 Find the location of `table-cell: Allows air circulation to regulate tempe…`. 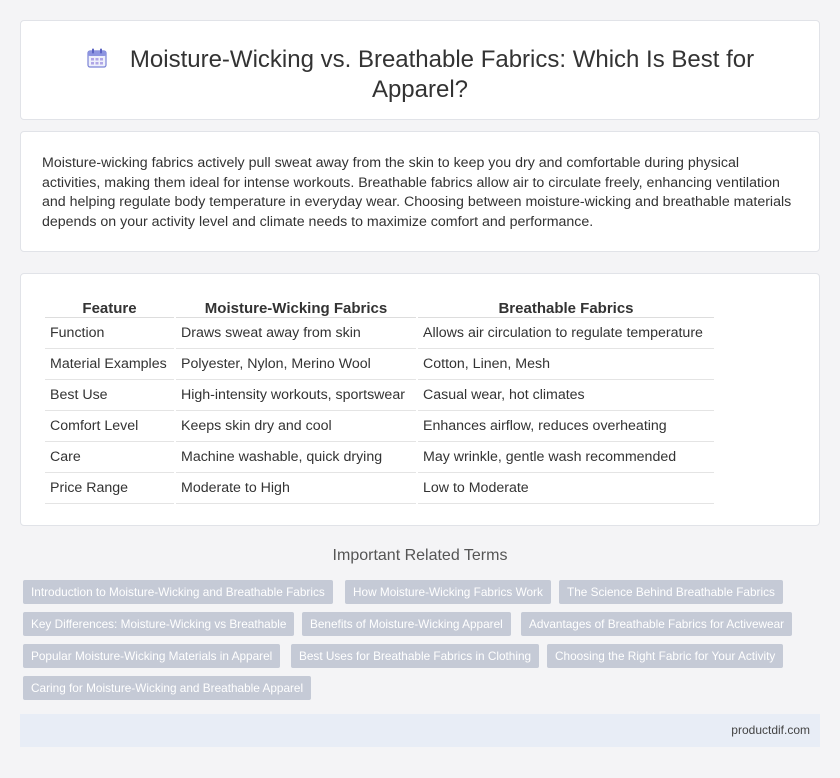

table-cell: Allows air circulation to regulate tempe… is located at coordinates (566, 333).